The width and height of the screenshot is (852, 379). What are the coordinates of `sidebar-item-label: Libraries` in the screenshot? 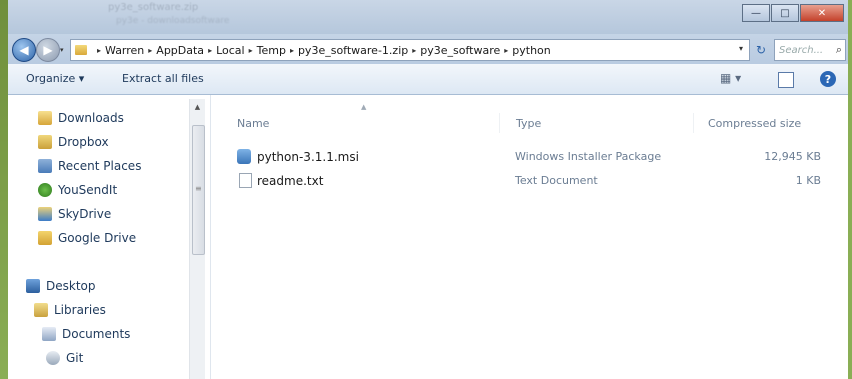 It's located at (80, 310).